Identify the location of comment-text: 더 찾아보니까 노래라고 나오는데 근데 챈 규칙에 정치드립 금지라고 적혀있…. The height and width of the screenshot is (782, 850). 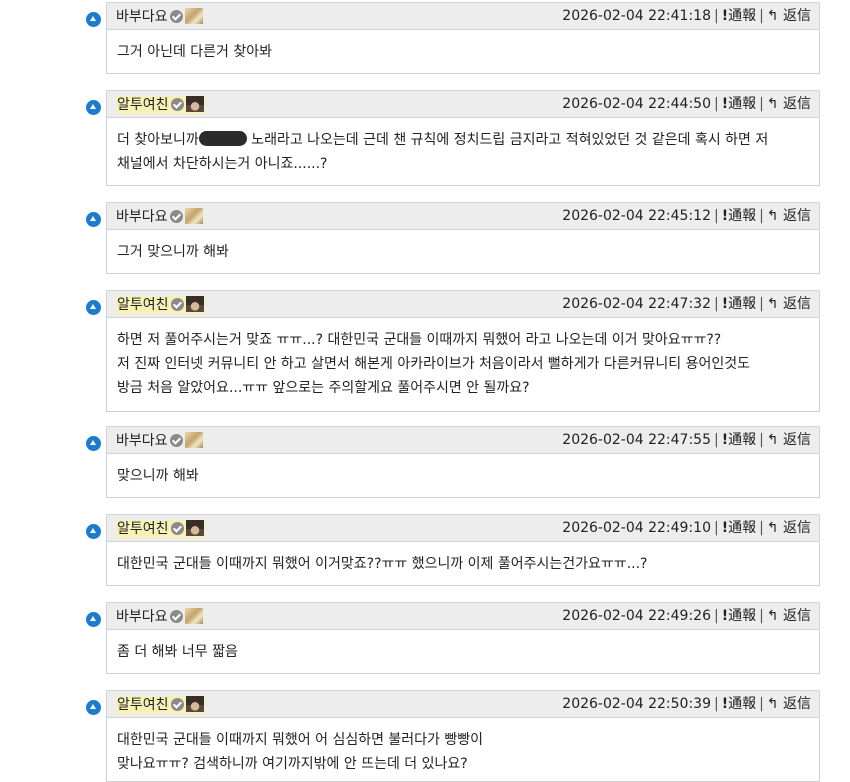
(443, 139).